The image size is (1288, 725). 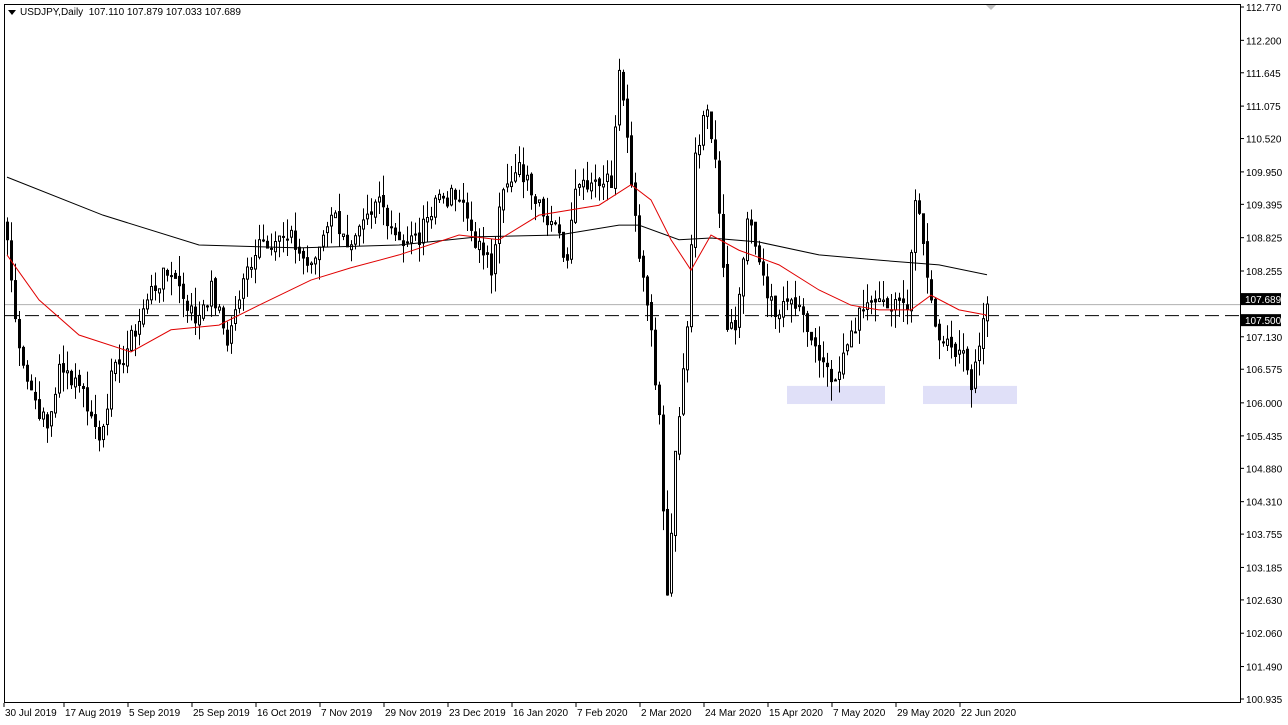 What do you see at coordinates (836, 395) in the screenshot?
I see `support-zone` at bounding box center [836, 395].